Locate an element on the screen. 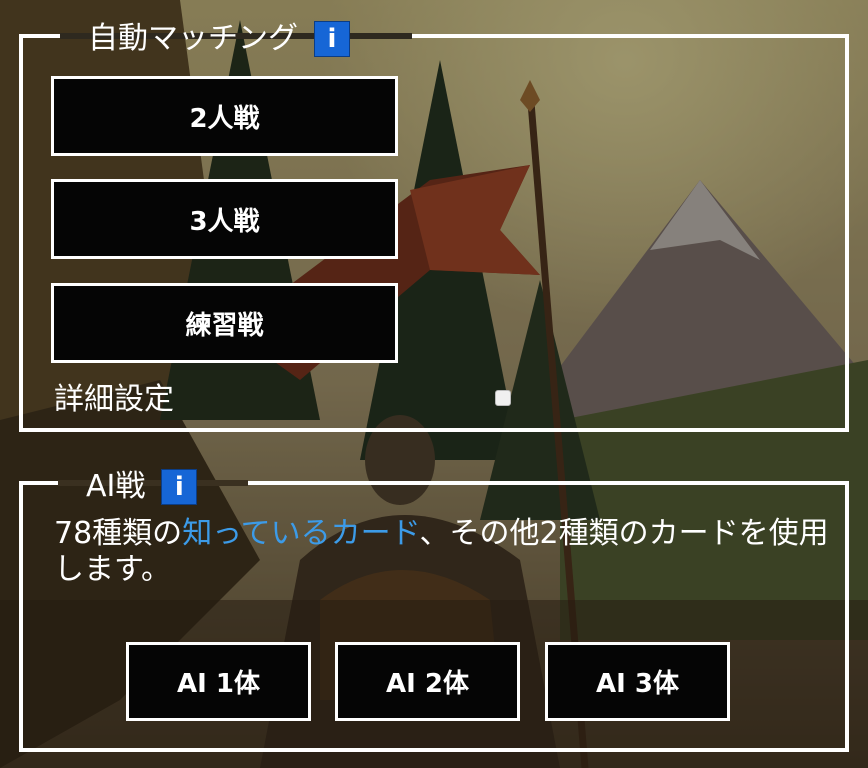 The width and height of the screenshot is (868, 768). ai-battle-legend: AI戦 i is located at coordinates (142, 487).